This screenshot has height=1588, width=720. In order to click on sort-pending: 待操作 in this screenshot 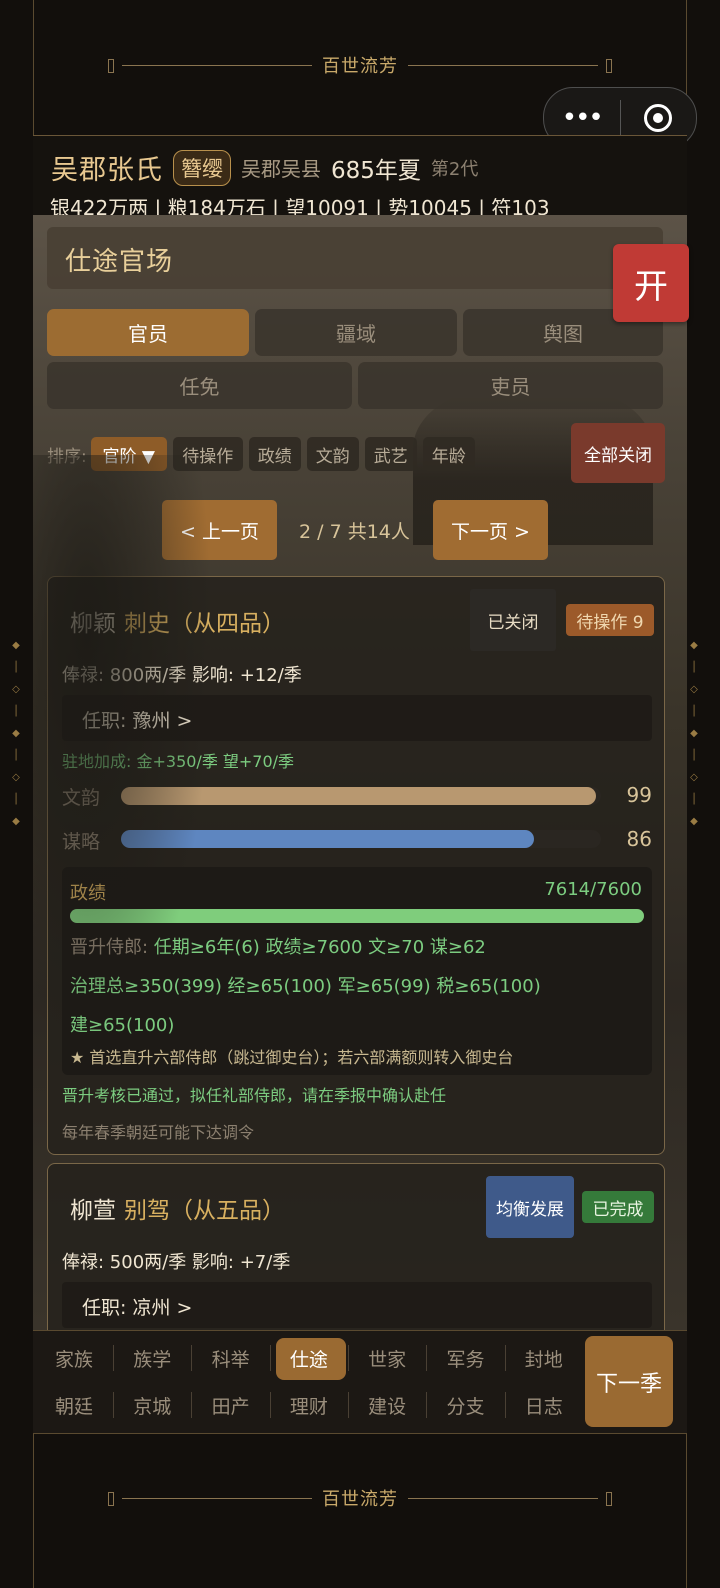, I will do `click(207, 454)`.